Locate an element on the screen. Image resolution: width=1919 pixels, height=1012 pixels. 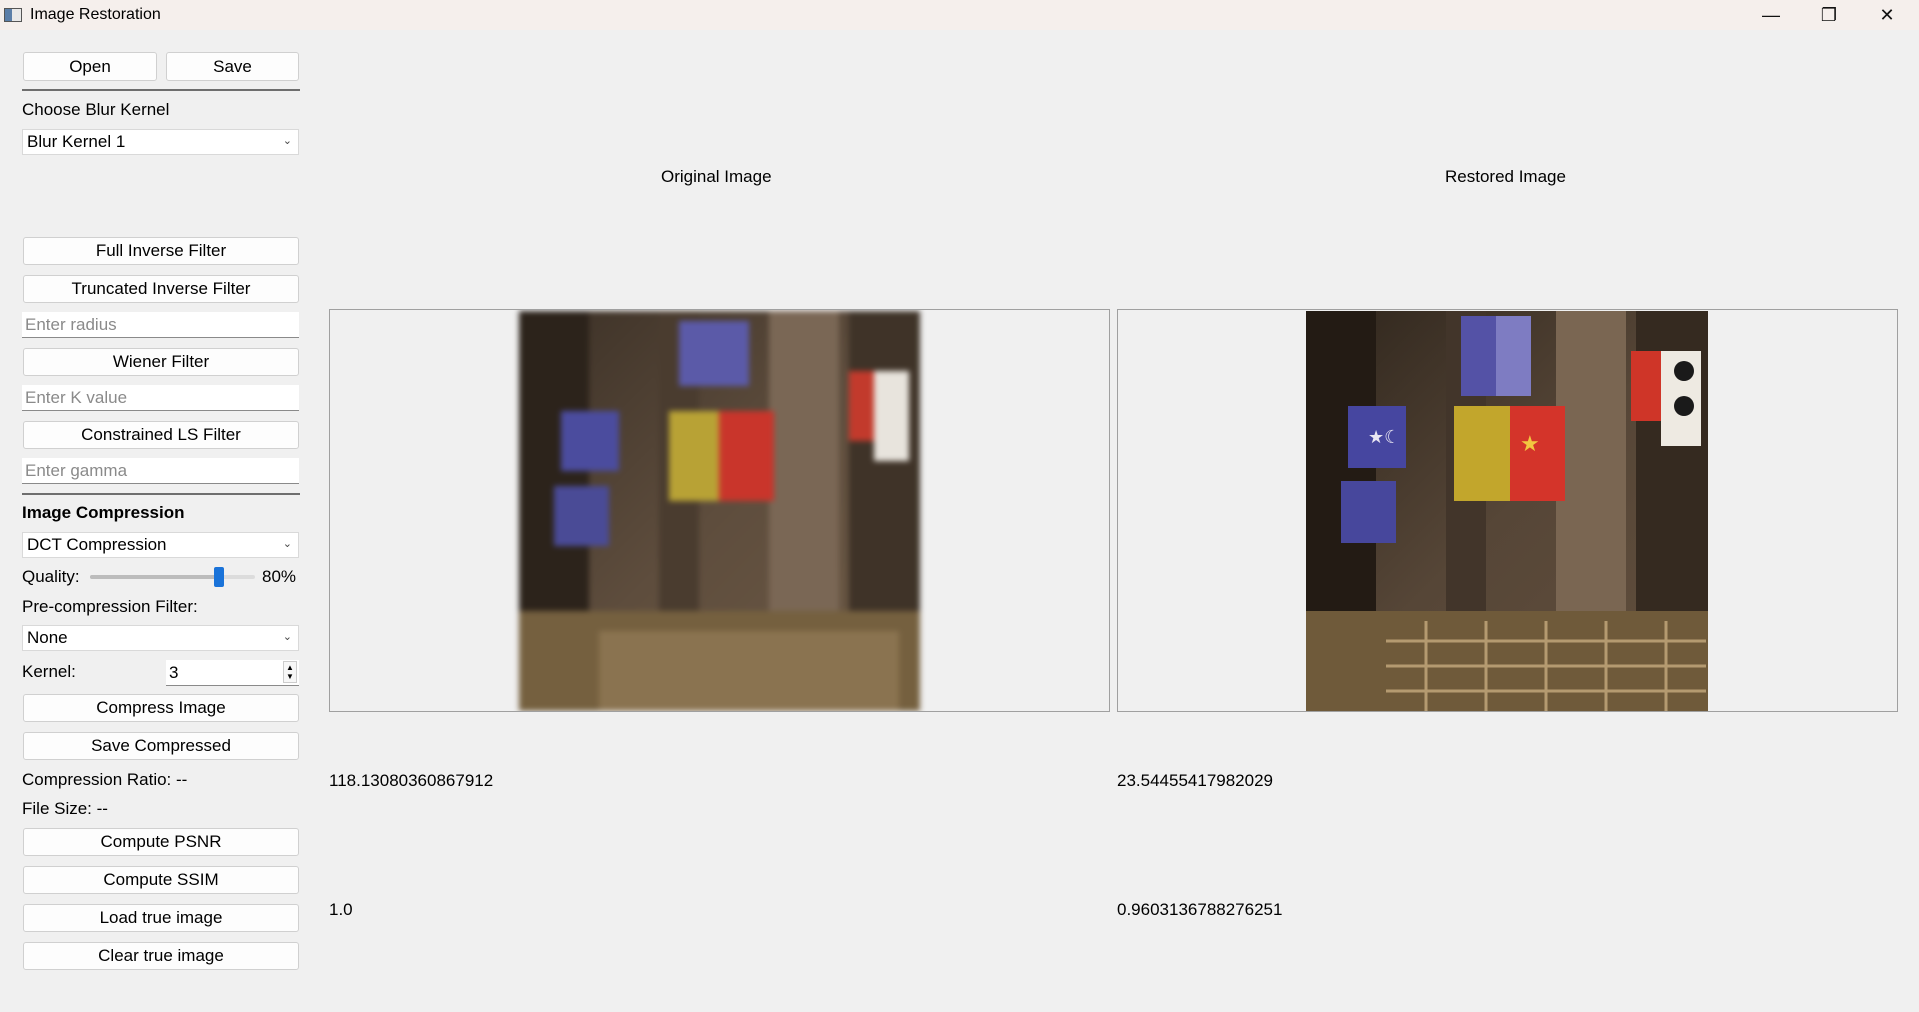
compression-method-select: DCT Compression ⌄ is located at coordinates (160, 545).